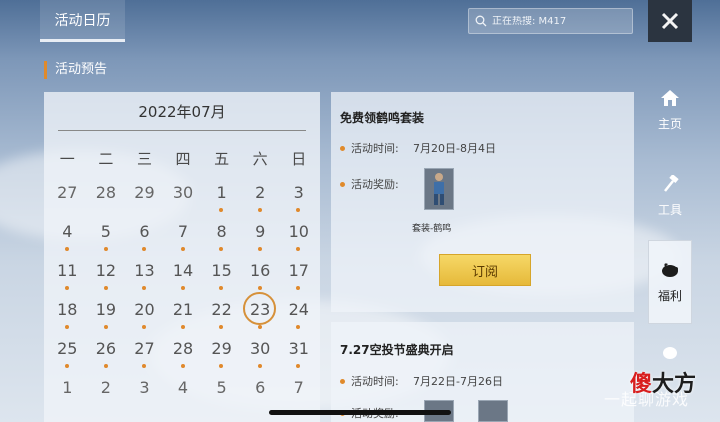  What do you see at coordinates (221, 231) in the screenshot?
I see `day-number: 8` at bounding box center [221, 231].